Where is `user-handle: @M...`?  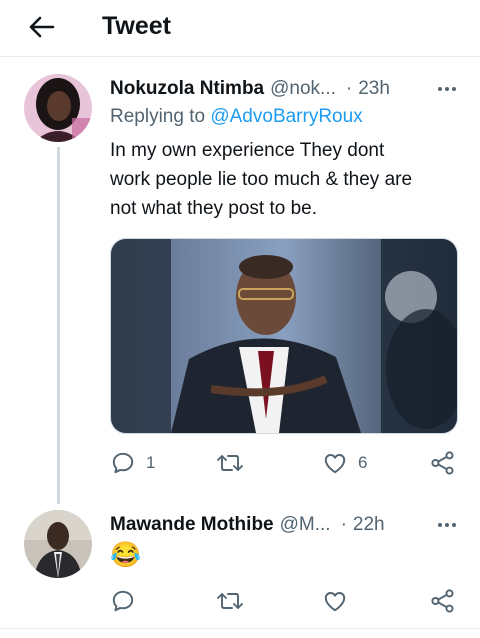
user-handle: @M... is located at coordinates (305, 525).